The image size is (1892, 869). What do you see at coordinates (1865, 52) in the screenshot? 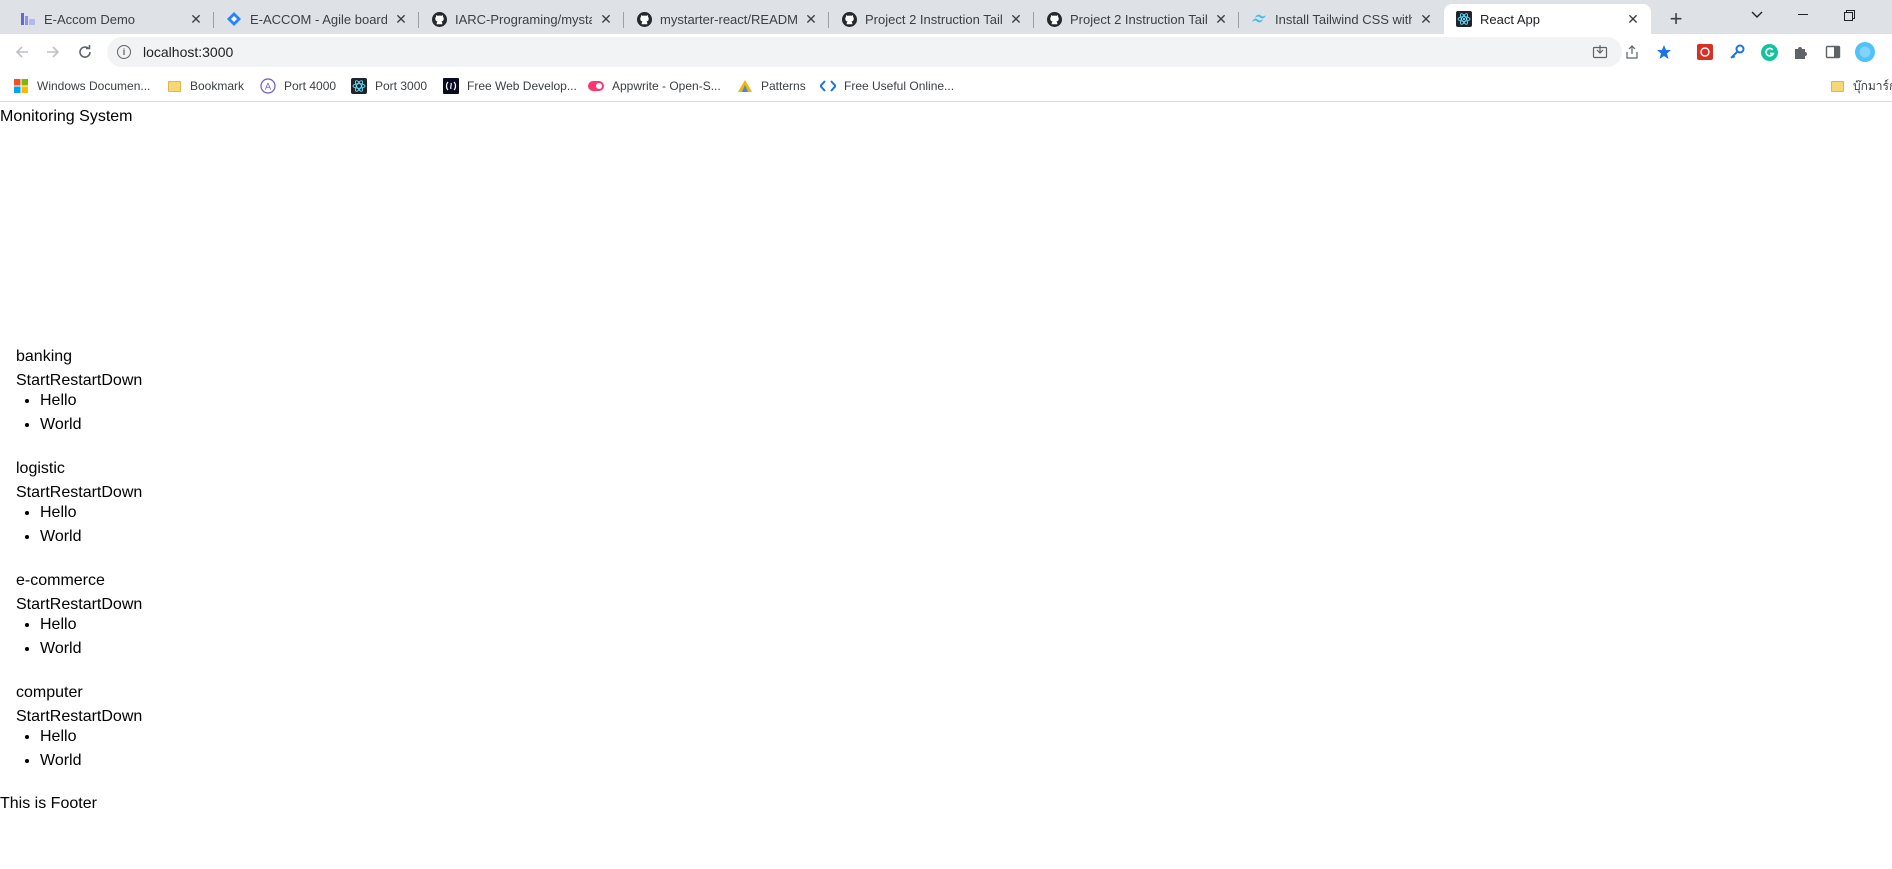
I see `avatar` at bounding box center [1865, 52].